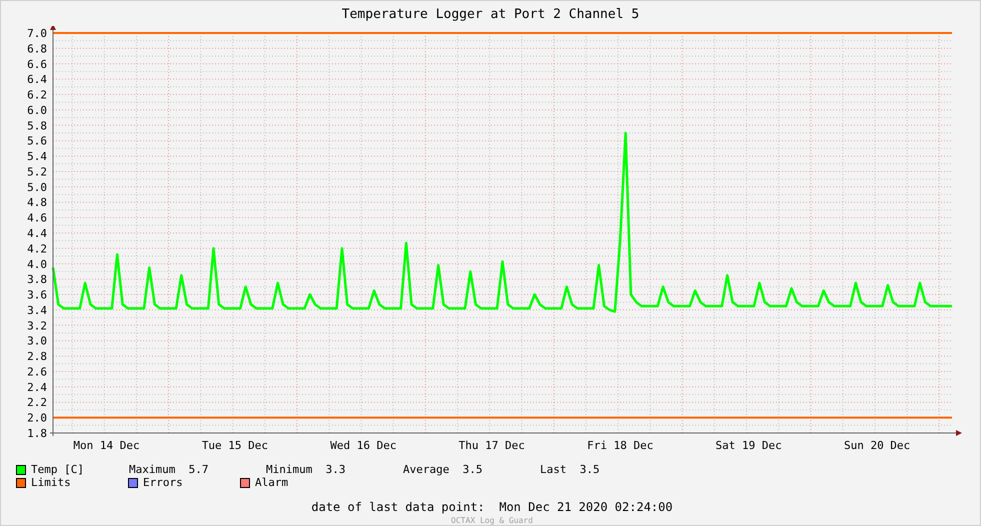 This screenshot has width=981, height=526. Describe the element at coordinates (37, 341) in the screenshot. I see `axis-label: 3.0` at that location.